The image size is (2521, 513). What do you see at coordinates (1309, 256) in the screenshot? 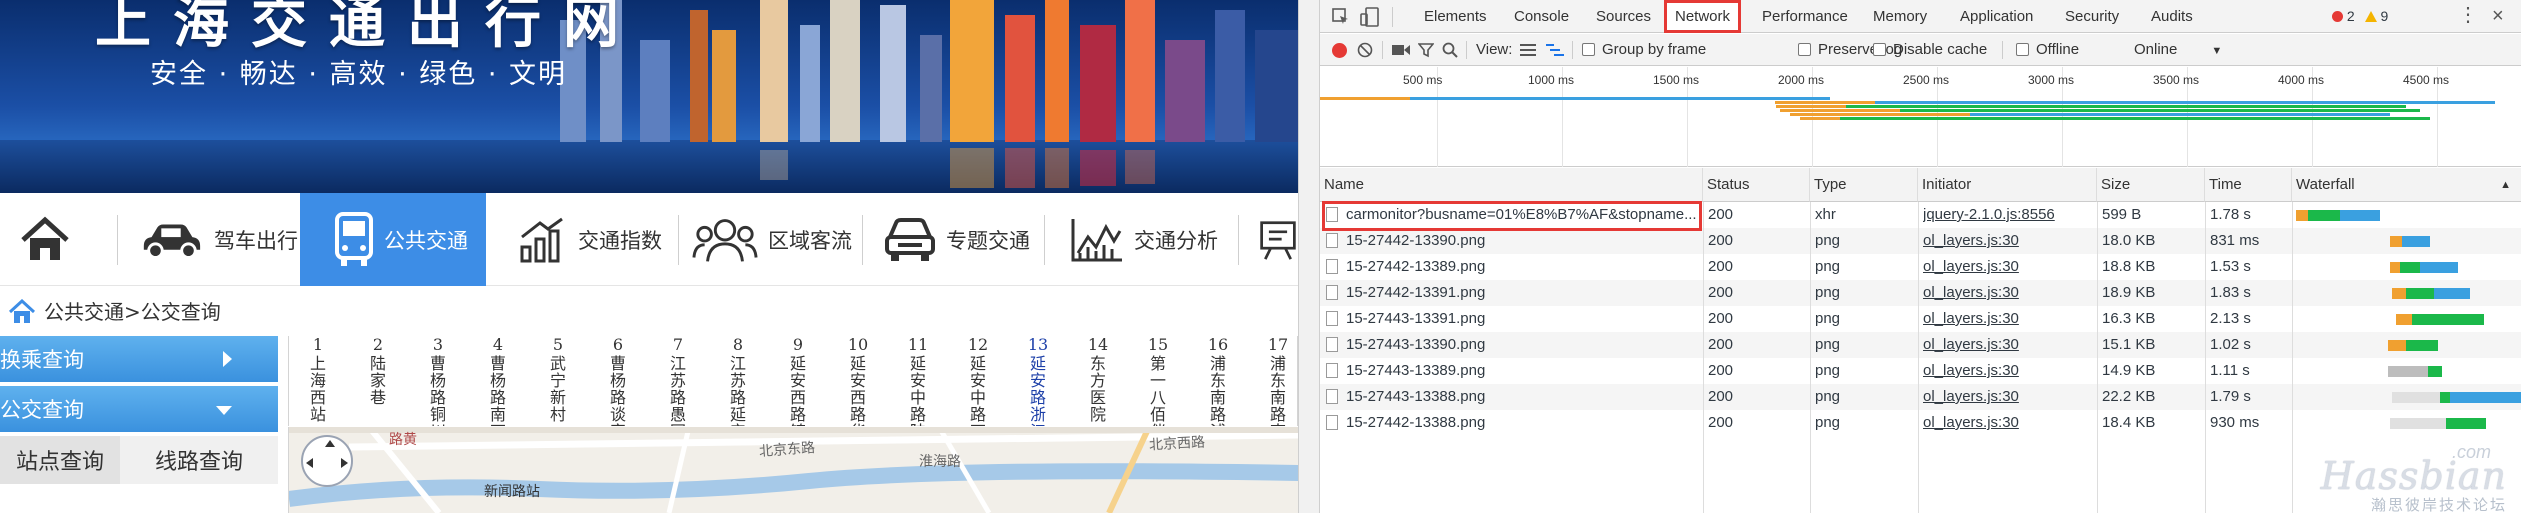
I see `panel-divider` at bounding box center [1309, 256].